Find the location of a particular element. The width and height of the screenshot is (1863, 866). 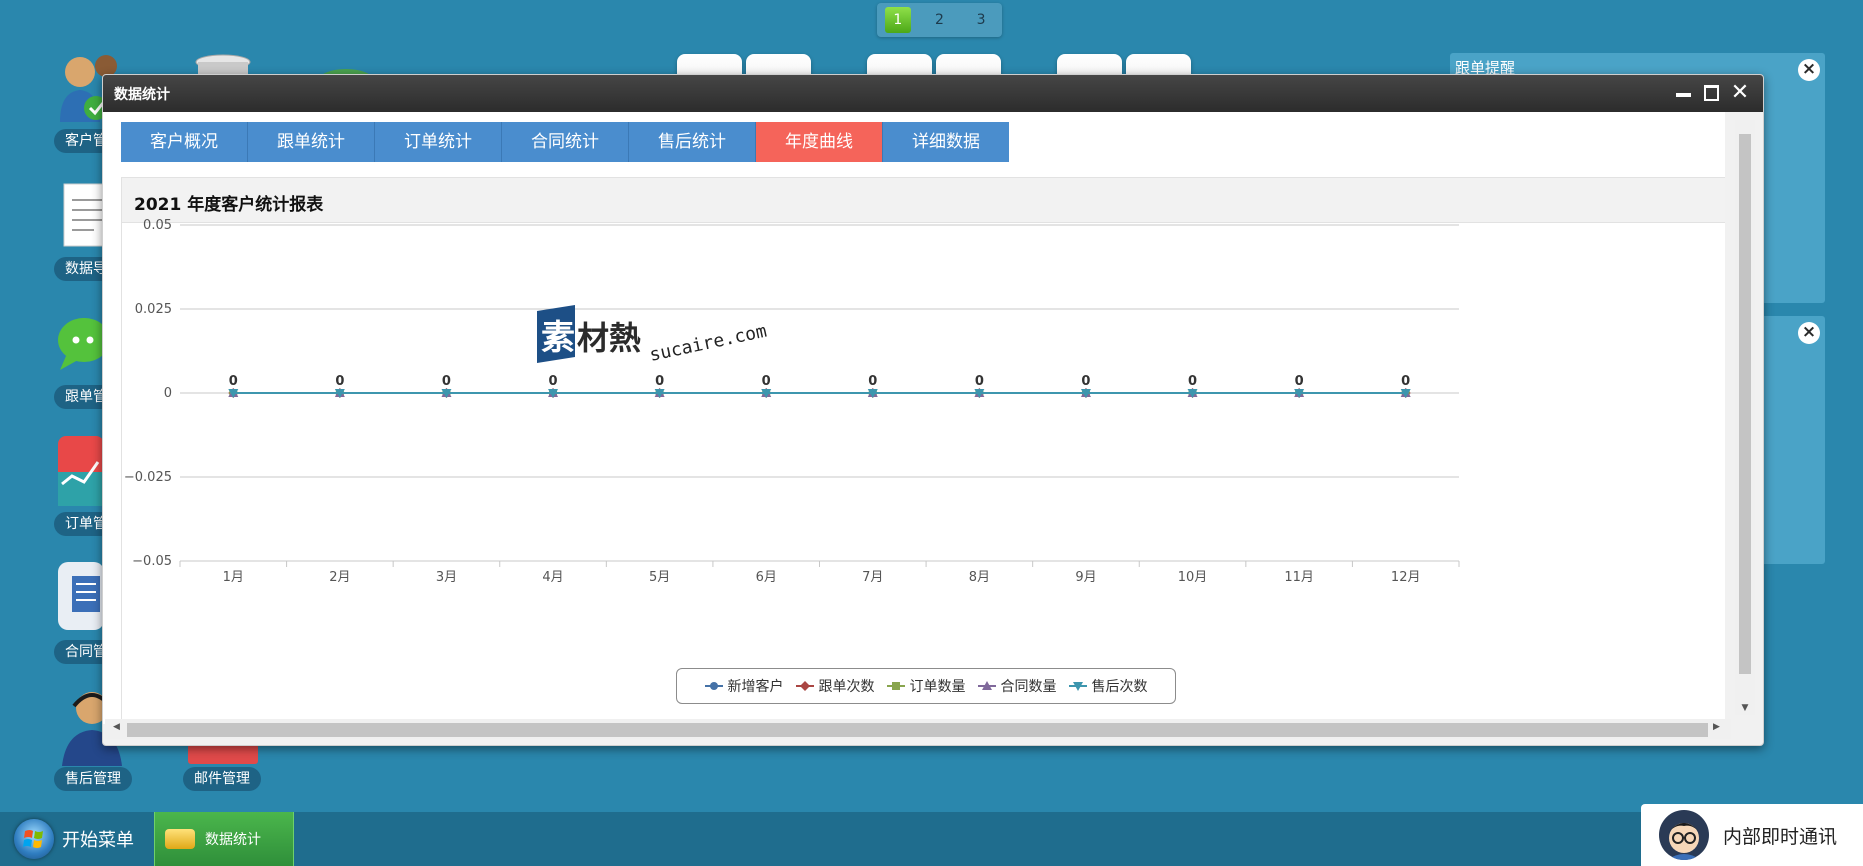

horizontal-scrollbar: ◀ ▶ is located at coordinates (918, 729).